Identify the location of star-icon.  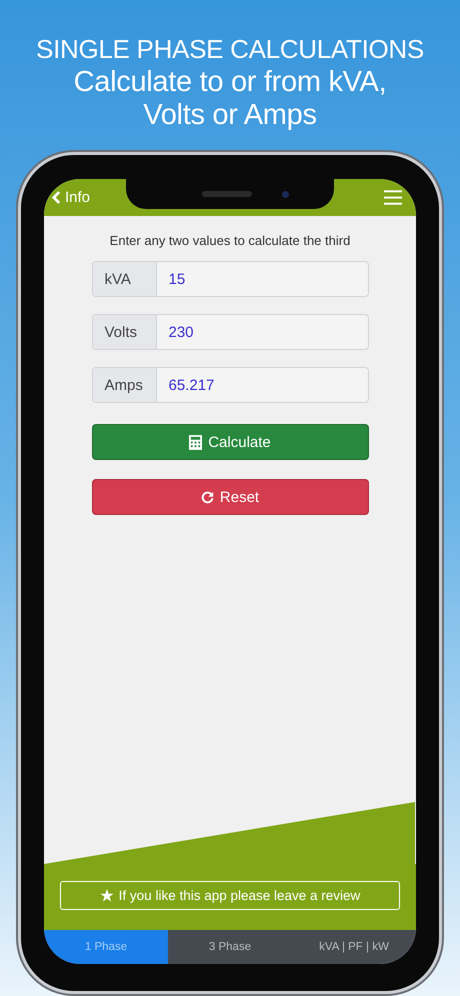
(107, 895).